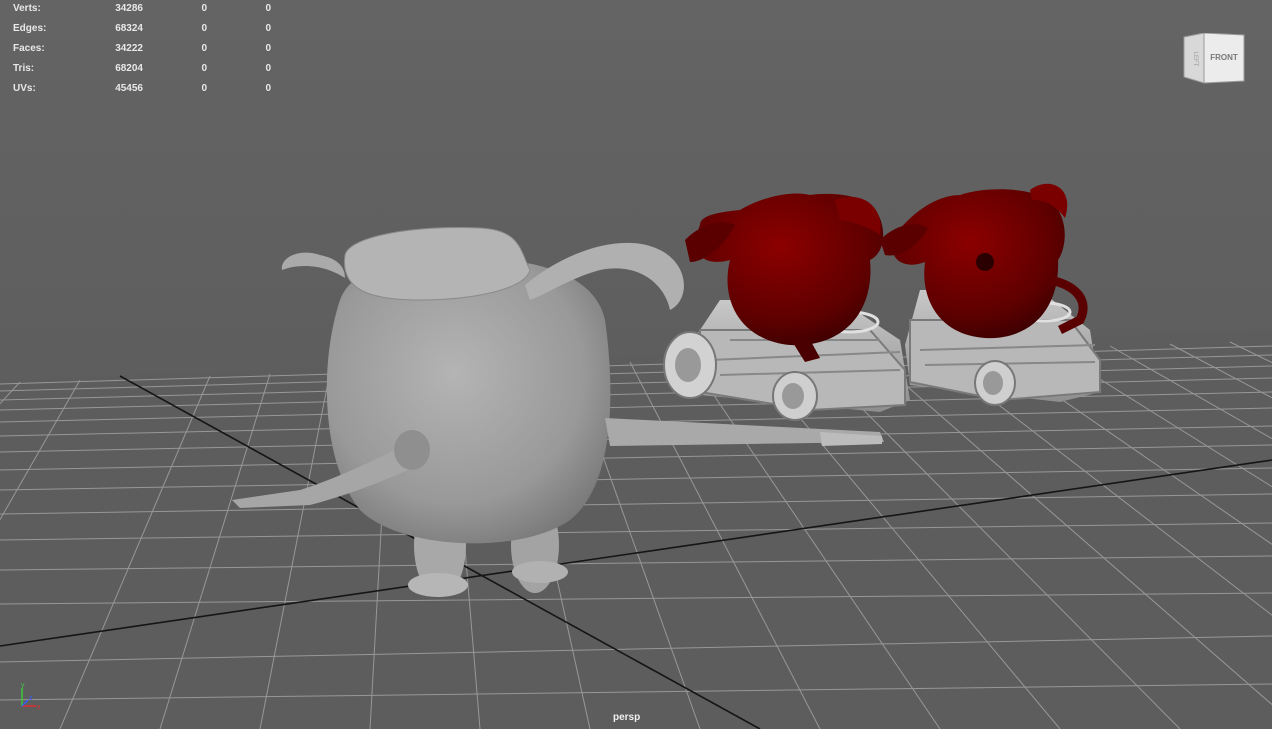  Describe the element at coordinates (24, 68) in the screenshot. I see `hud-label: Tris:` at that location.